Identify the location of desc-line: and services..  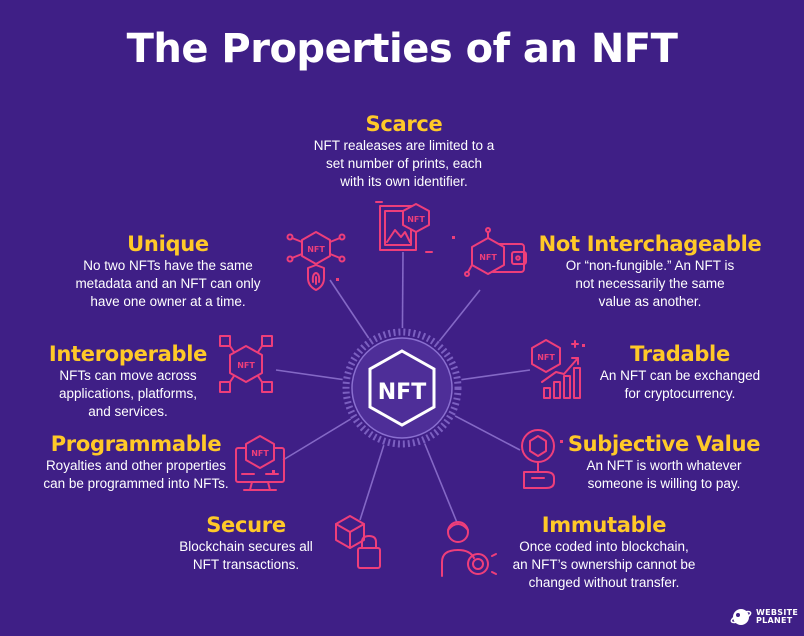
(128, 411).